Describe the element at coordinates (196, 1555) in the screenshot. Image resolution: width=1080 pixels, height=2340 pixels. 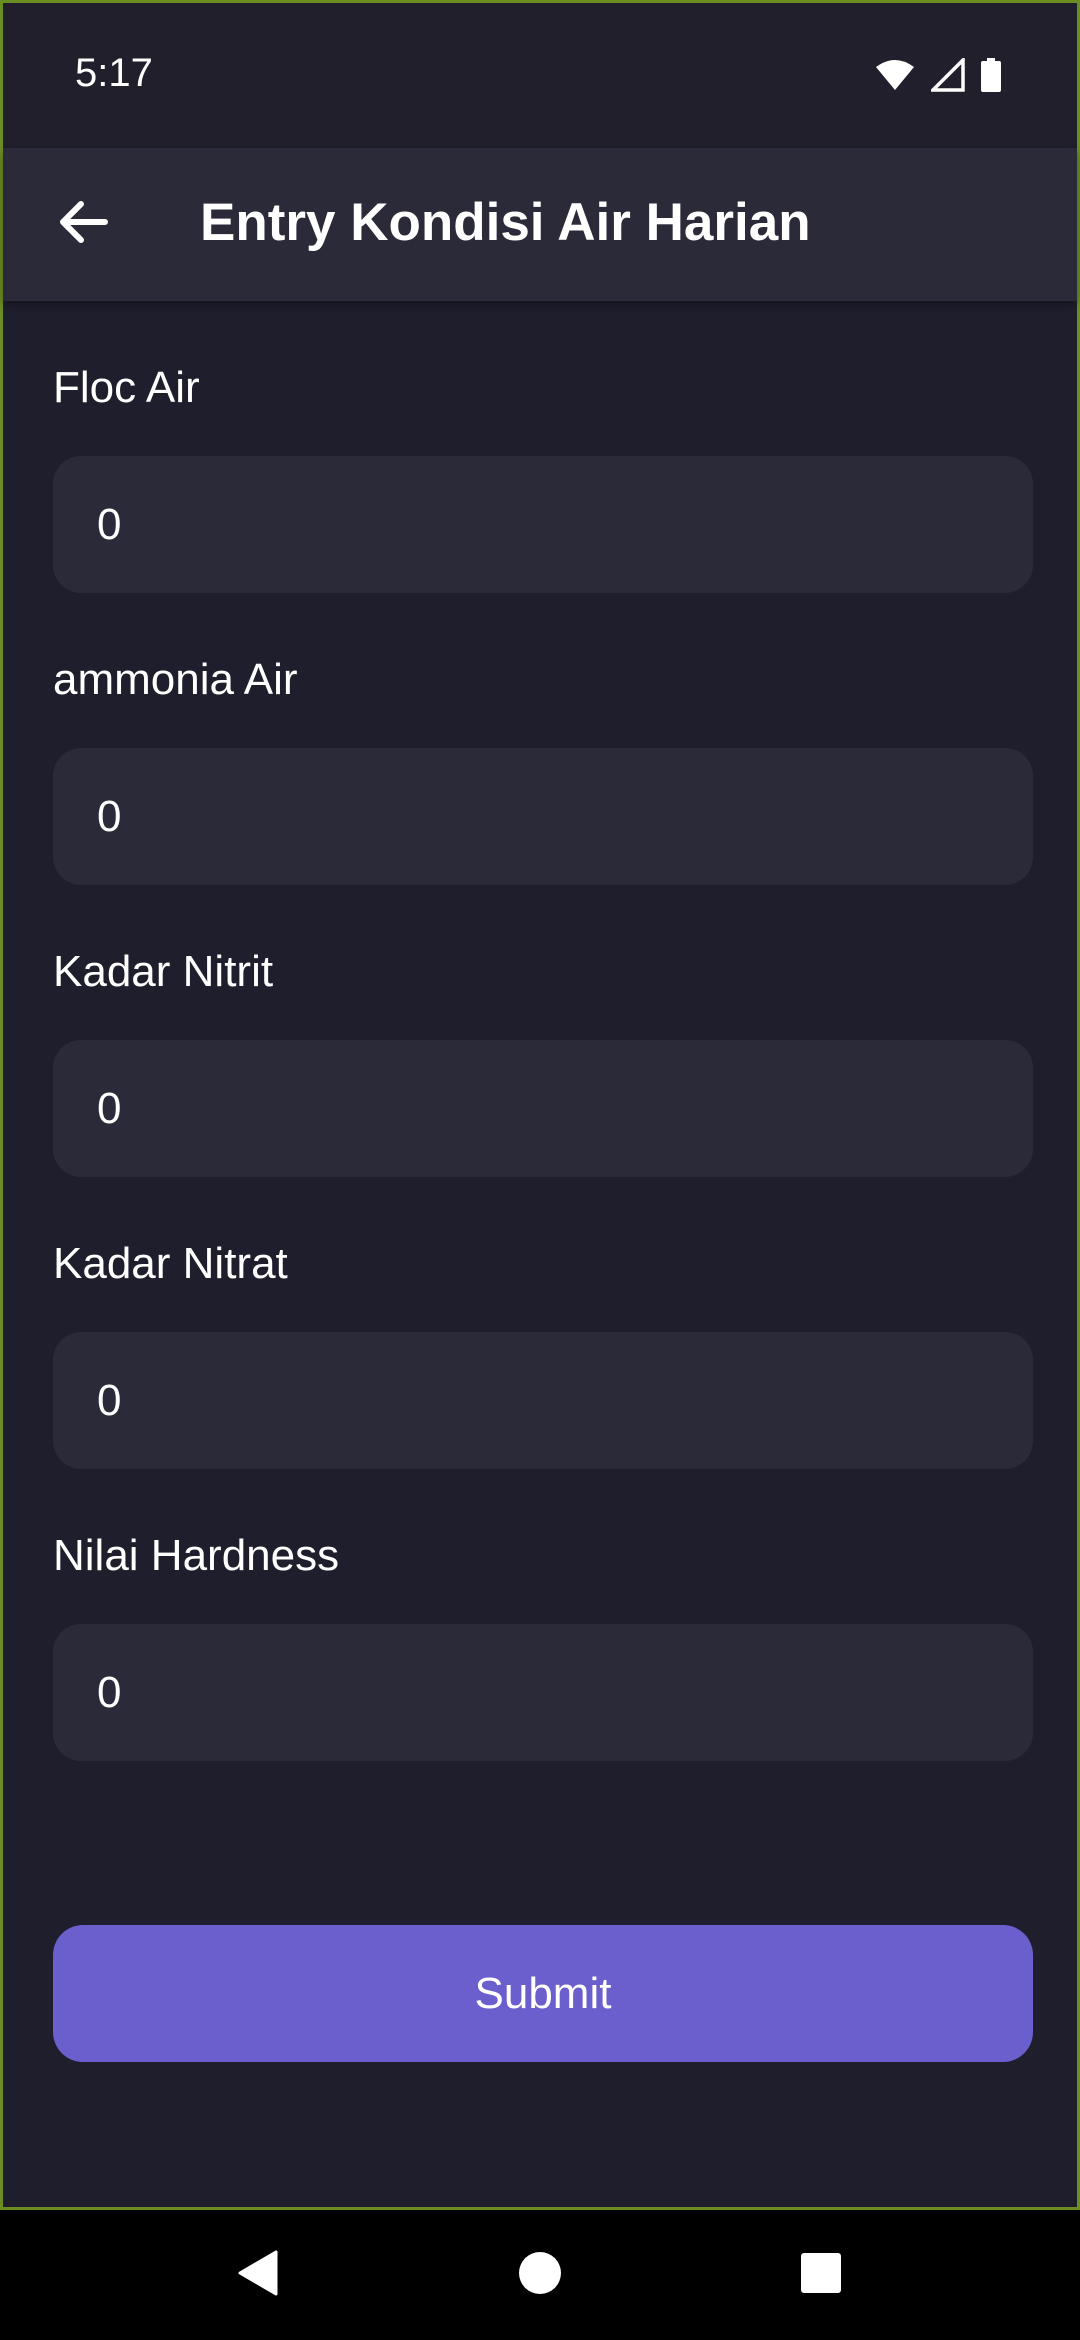
I see `field-label: Nilai Hardness` at that location.